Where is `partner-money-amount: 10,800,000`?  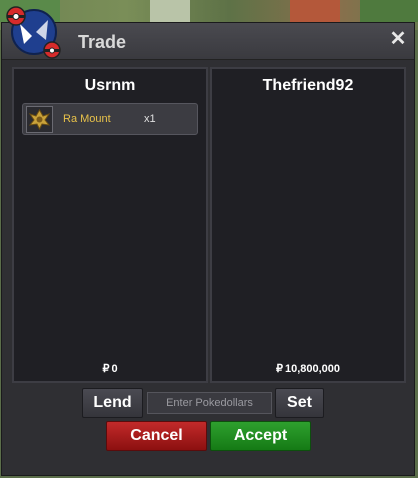
partner-money-amount: 10,800,000 is located at coordinates (312, 369).